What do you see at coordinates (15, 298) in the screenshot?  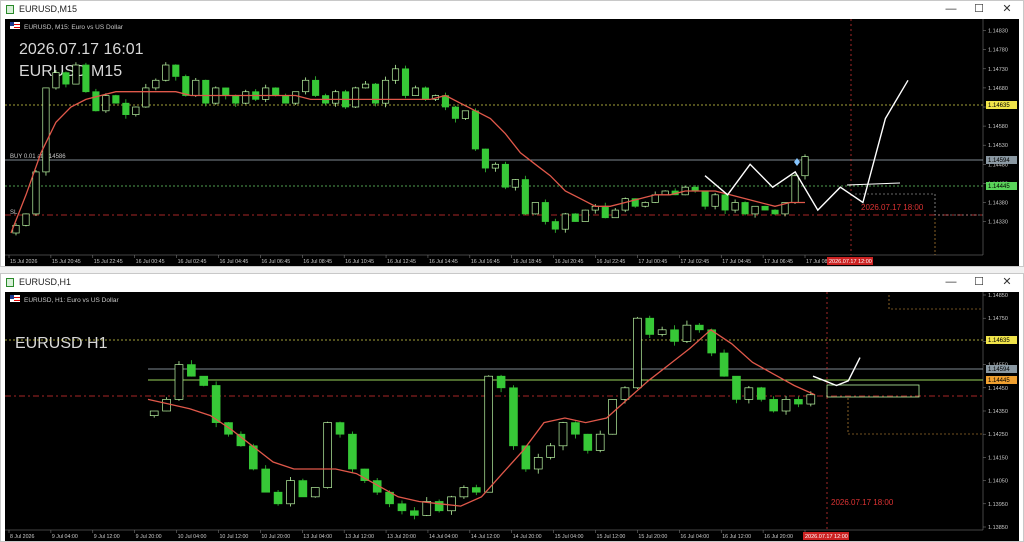 I see `symbol-flag-icon` at bounding box center [15, 298].